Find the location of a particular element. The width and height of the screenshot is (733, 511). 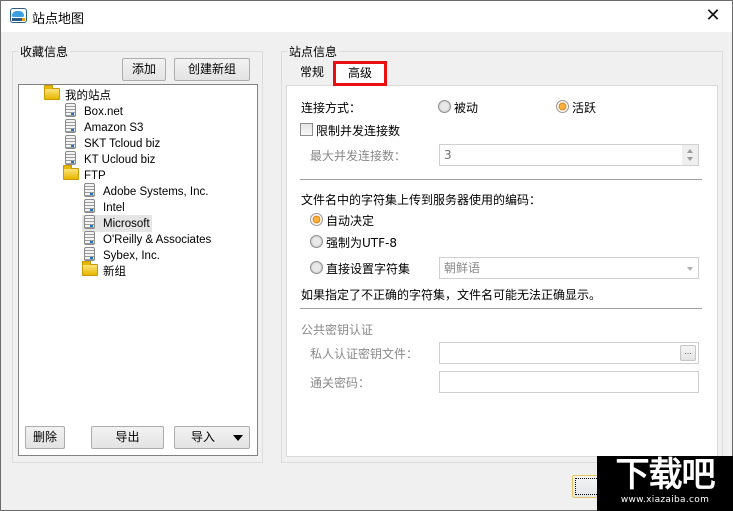

tree-item-site: Amazon S3 is located at coordinates (105, 127).